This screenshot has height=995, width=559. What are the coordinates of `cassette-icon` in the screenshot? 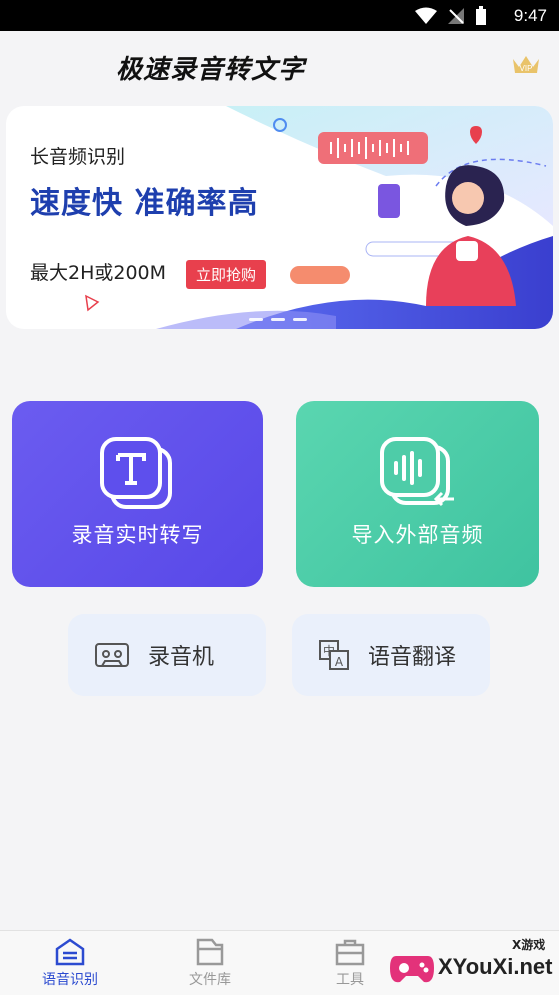 It's located at (112, 655).